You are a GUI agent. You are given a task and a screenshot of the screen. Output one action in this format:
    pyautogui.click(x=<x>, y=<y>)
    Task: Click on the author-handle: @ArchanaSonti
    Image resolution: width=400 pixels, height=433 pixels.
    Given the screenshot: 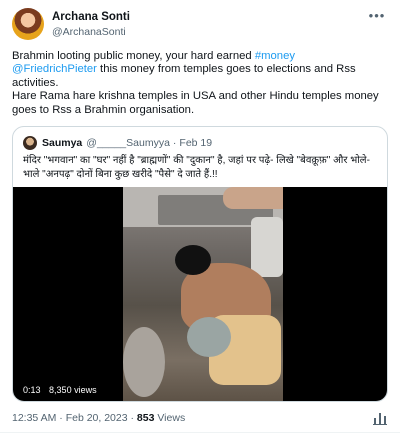 What is the action you would take?
    pyautogui.click(x=91, y=32)
    